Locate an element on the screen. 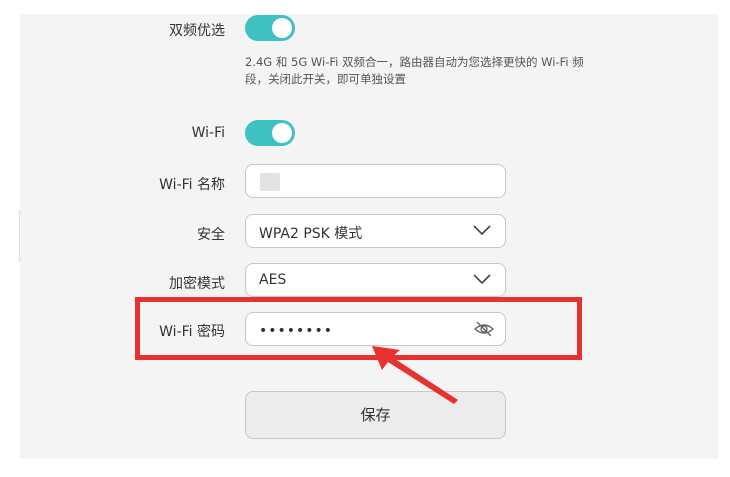  wifi-name-input is located at coordinates (375, 181).